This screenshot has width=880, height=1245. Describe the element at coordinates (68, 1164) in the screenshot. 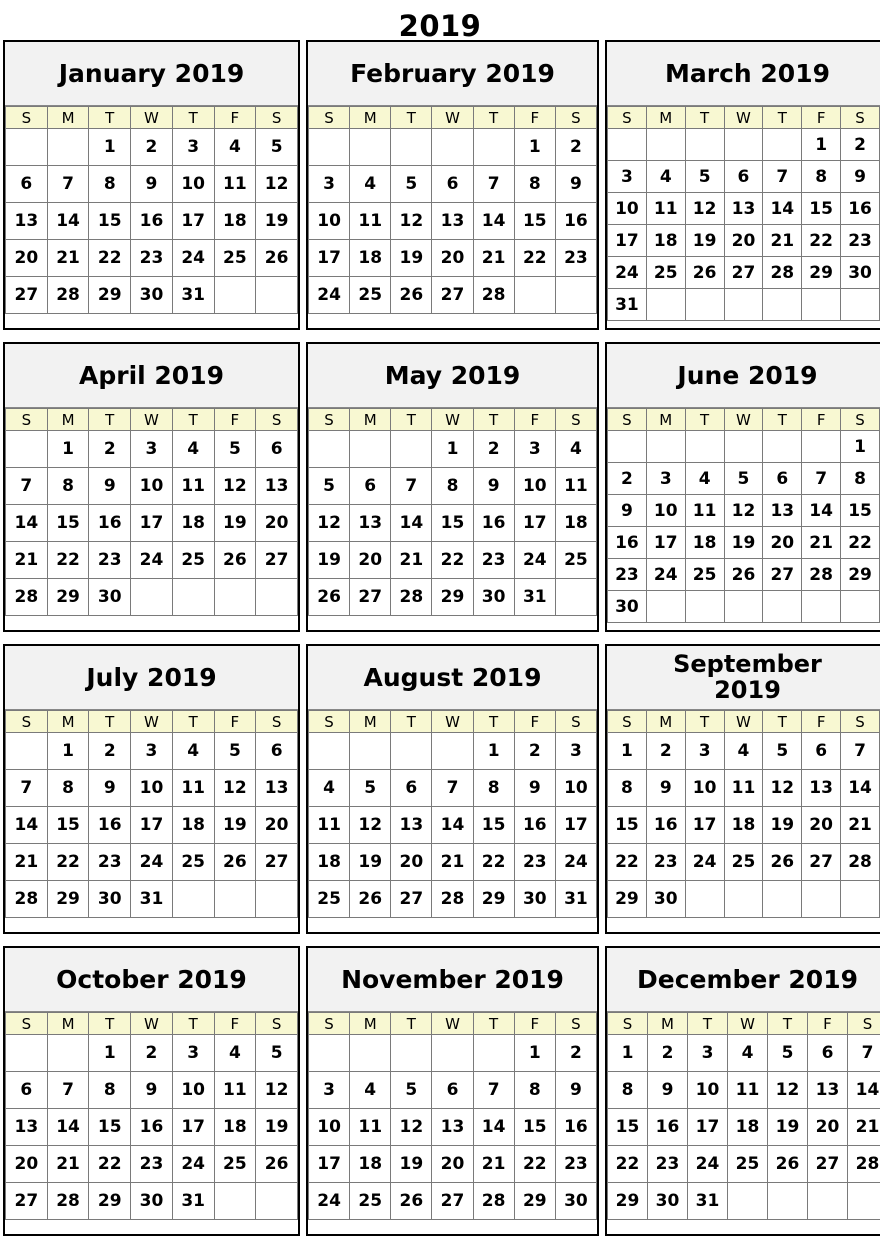

I see `day-cell: 21` at that location.